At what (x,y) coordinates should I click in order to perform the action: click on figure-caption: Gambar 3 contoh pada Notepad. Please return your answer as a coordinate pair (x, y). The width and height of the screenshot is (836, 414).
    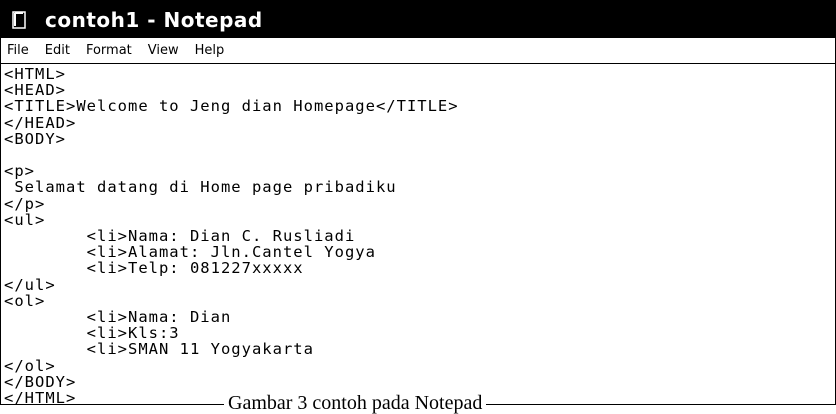
    Looking at the image, I should click on (355, 403).